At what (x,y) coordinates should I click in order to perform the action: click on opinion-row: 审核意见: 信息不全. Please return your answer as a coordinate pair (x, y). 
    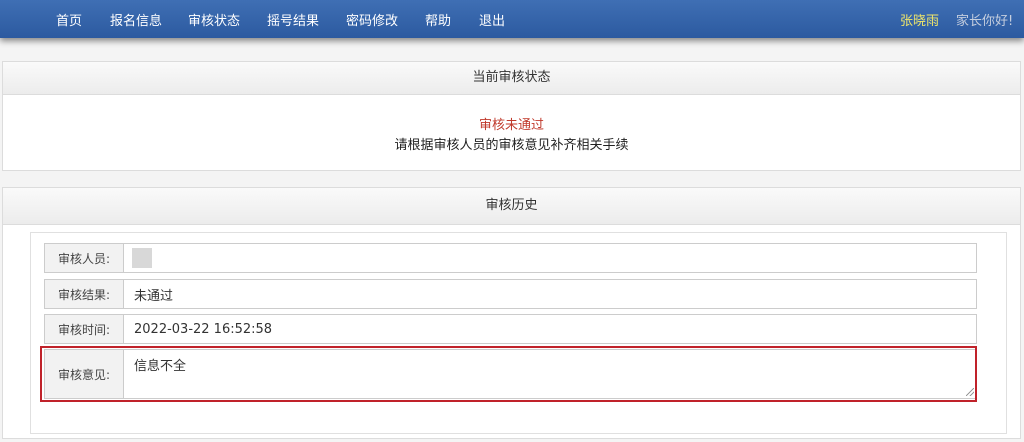
    Looking at the image, I should click on (510, 374).